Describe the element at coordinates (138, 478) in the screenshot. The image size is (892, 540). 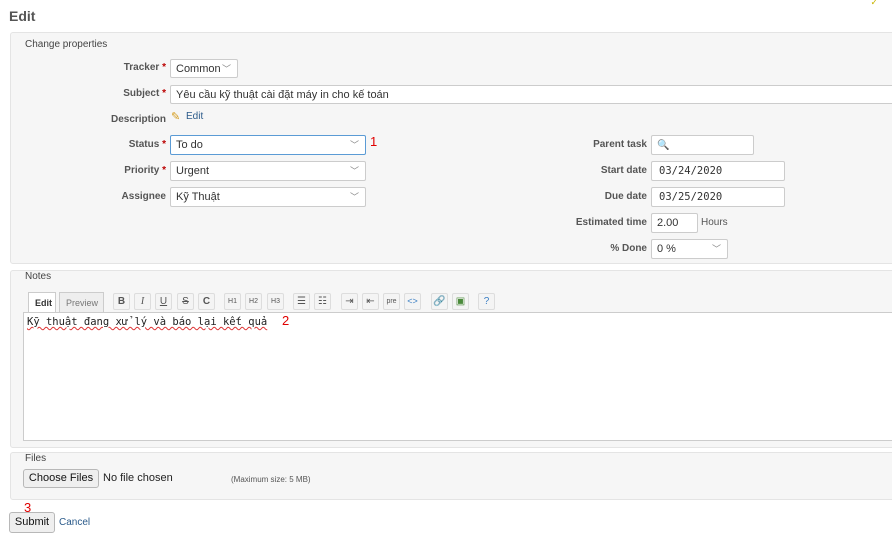
I see `file-status: No file chosen` at that location.